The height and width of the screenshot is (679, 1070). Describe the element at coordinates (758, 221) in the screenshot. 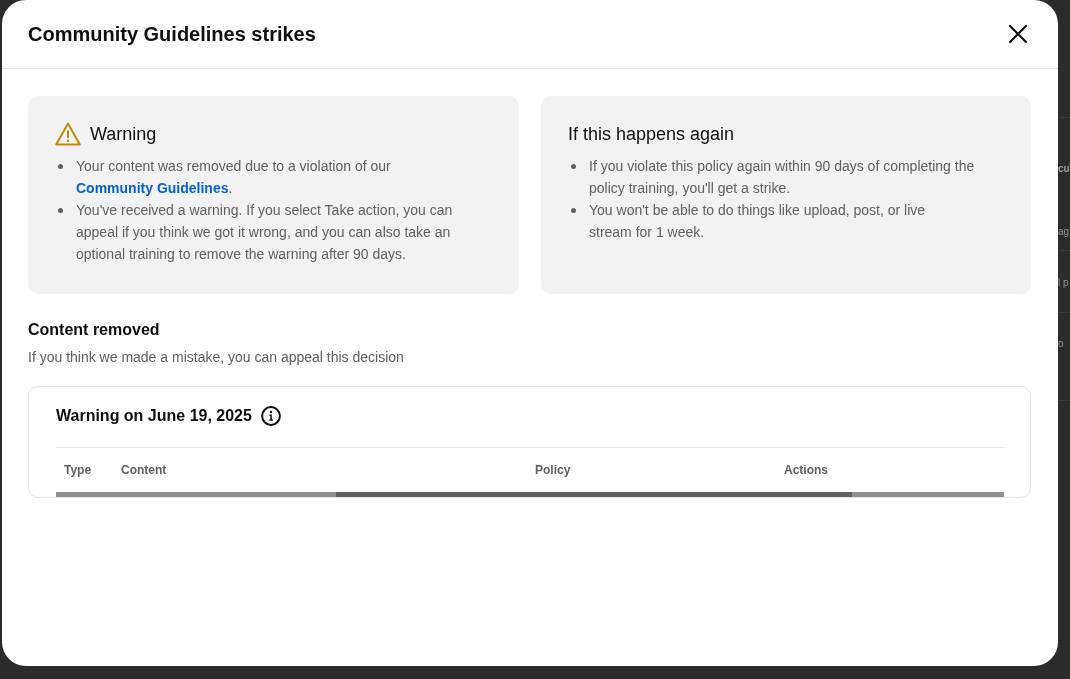

I see `bullet-text: You won't be able to do things like upload, post, or live stream for 1 week.` at that location.